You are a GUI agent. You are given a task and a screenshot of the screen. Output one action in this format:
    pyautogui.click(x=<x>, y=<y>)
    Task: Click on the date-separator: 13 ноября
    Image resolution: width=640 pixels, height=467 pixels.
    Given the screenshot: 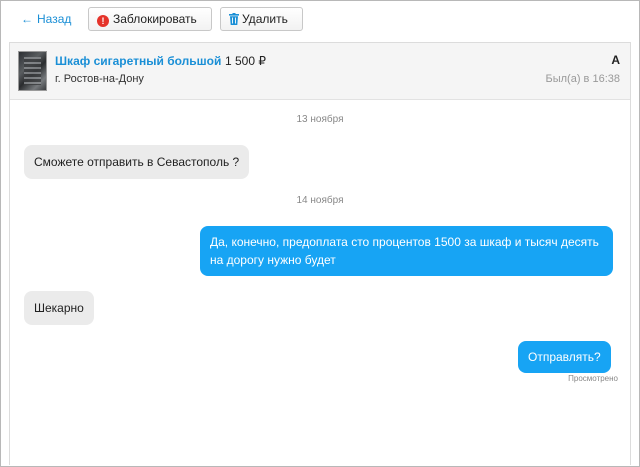 What is the action you would take?
    pyautogui.click(x=320, y=119)
    